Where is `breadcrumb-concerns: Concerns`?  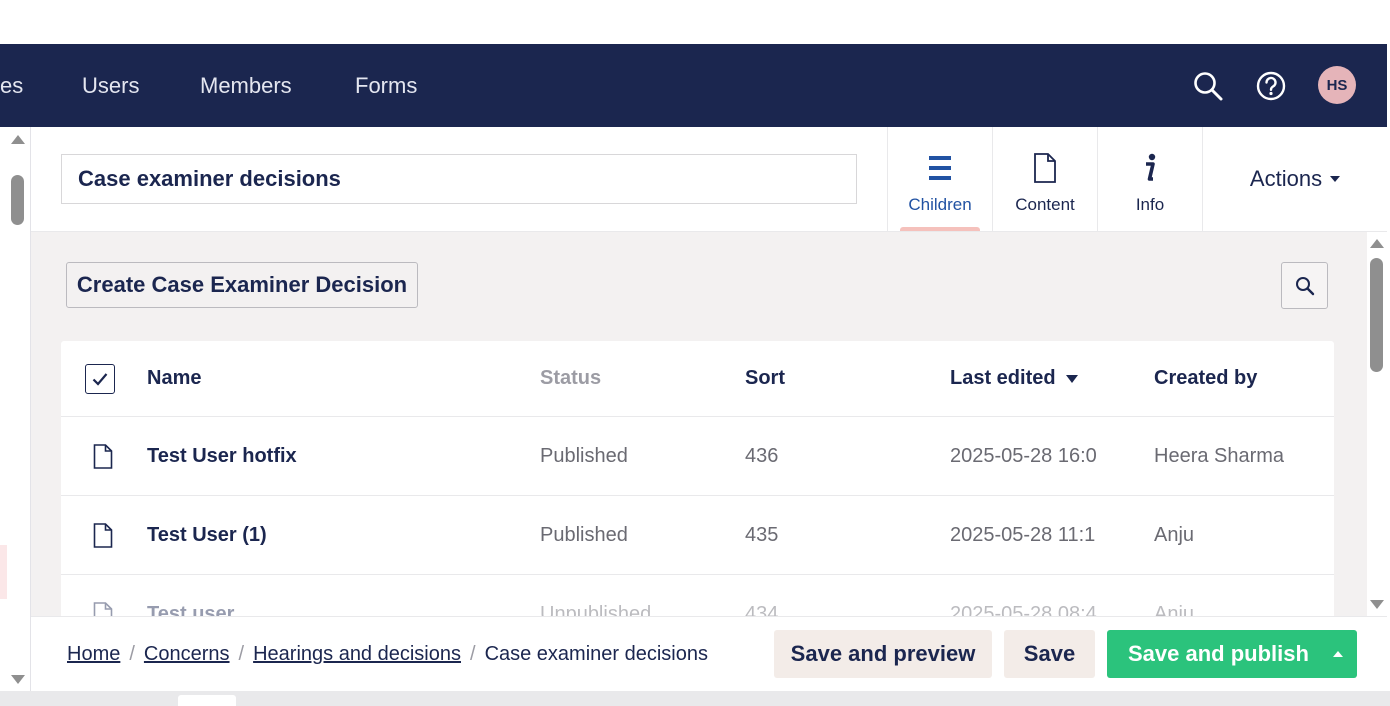 breadcrumb-concerns: Concerns is located at coordinates (187, 654).